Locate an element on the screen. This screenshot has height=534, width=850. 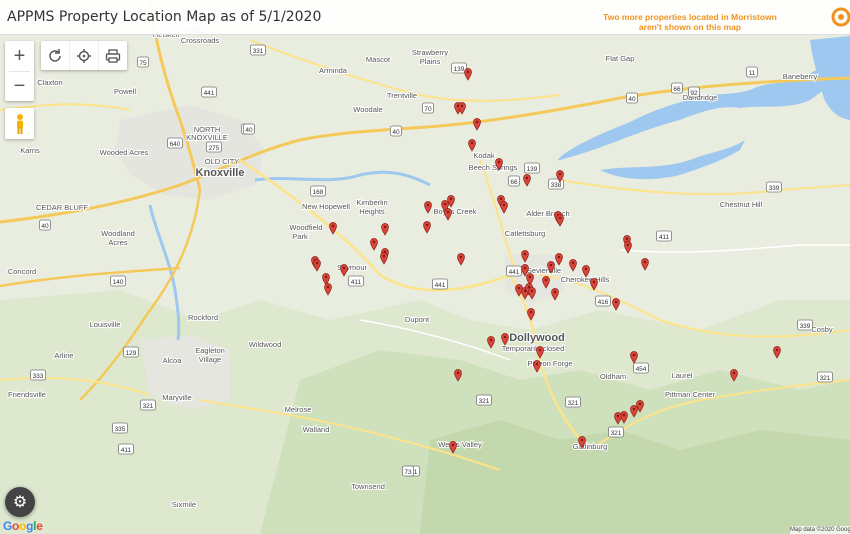
svg-text: 75 is located at coordinates (143, 63).